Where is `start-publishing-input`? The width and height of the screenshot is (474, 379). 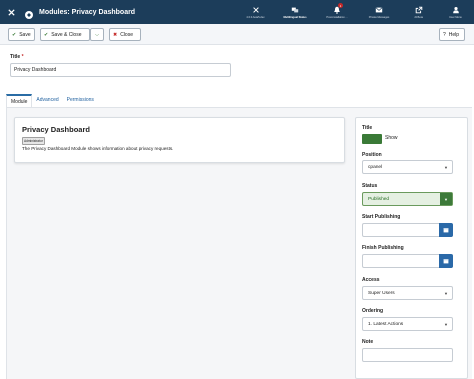 start-publishing-input is located at coordinates (407, 230).